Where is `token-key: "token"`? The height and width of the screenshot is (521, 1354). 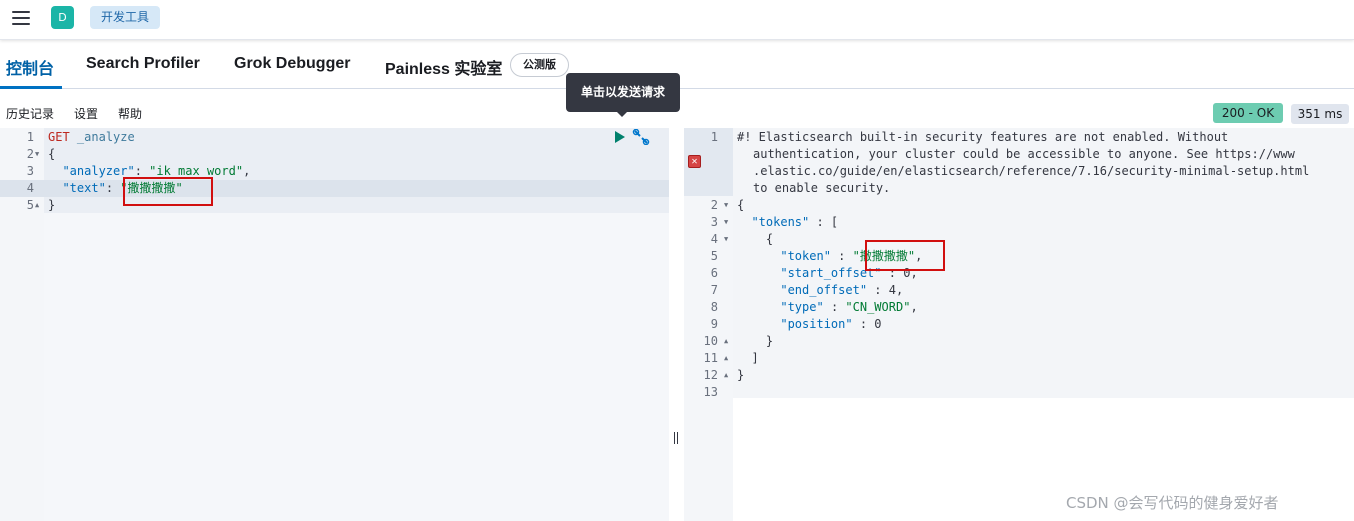
token-key: "token" is located at coordinates (805, 256).